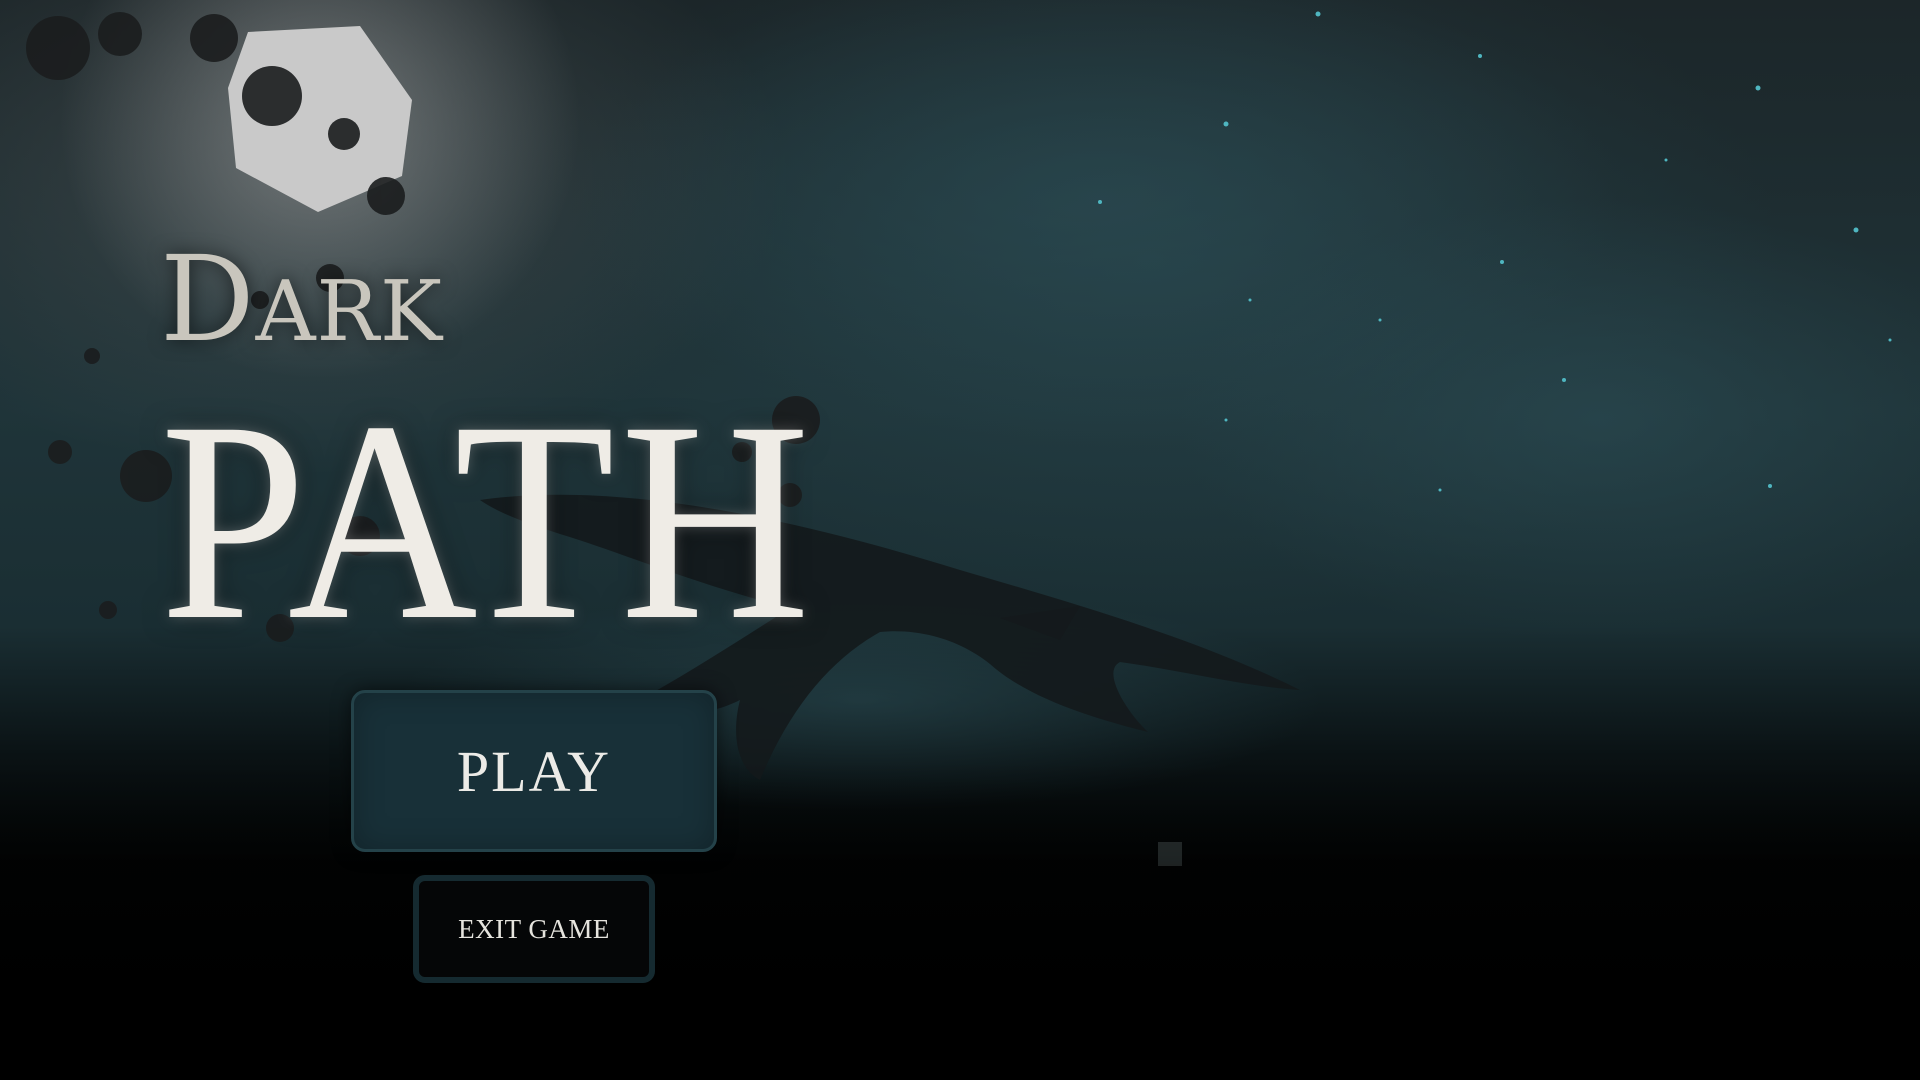  What do you see at coordinates (302, 299) in the screenshot?
I see `game-title-top: Dark` at bounding box center [302, 299].